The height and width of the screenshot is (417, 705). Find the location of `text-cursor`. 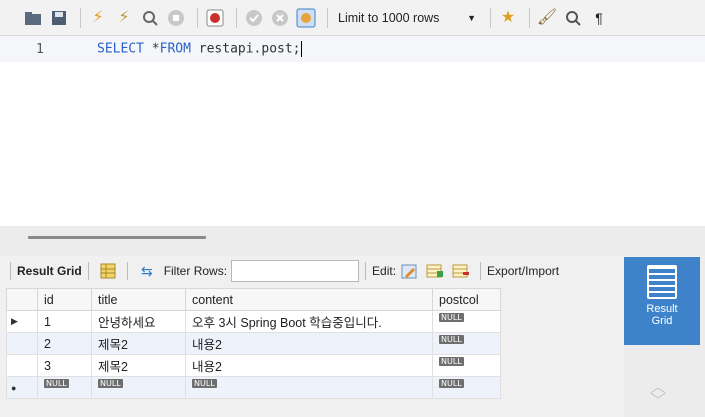

text-cursor is located at coordinates (301, 49).